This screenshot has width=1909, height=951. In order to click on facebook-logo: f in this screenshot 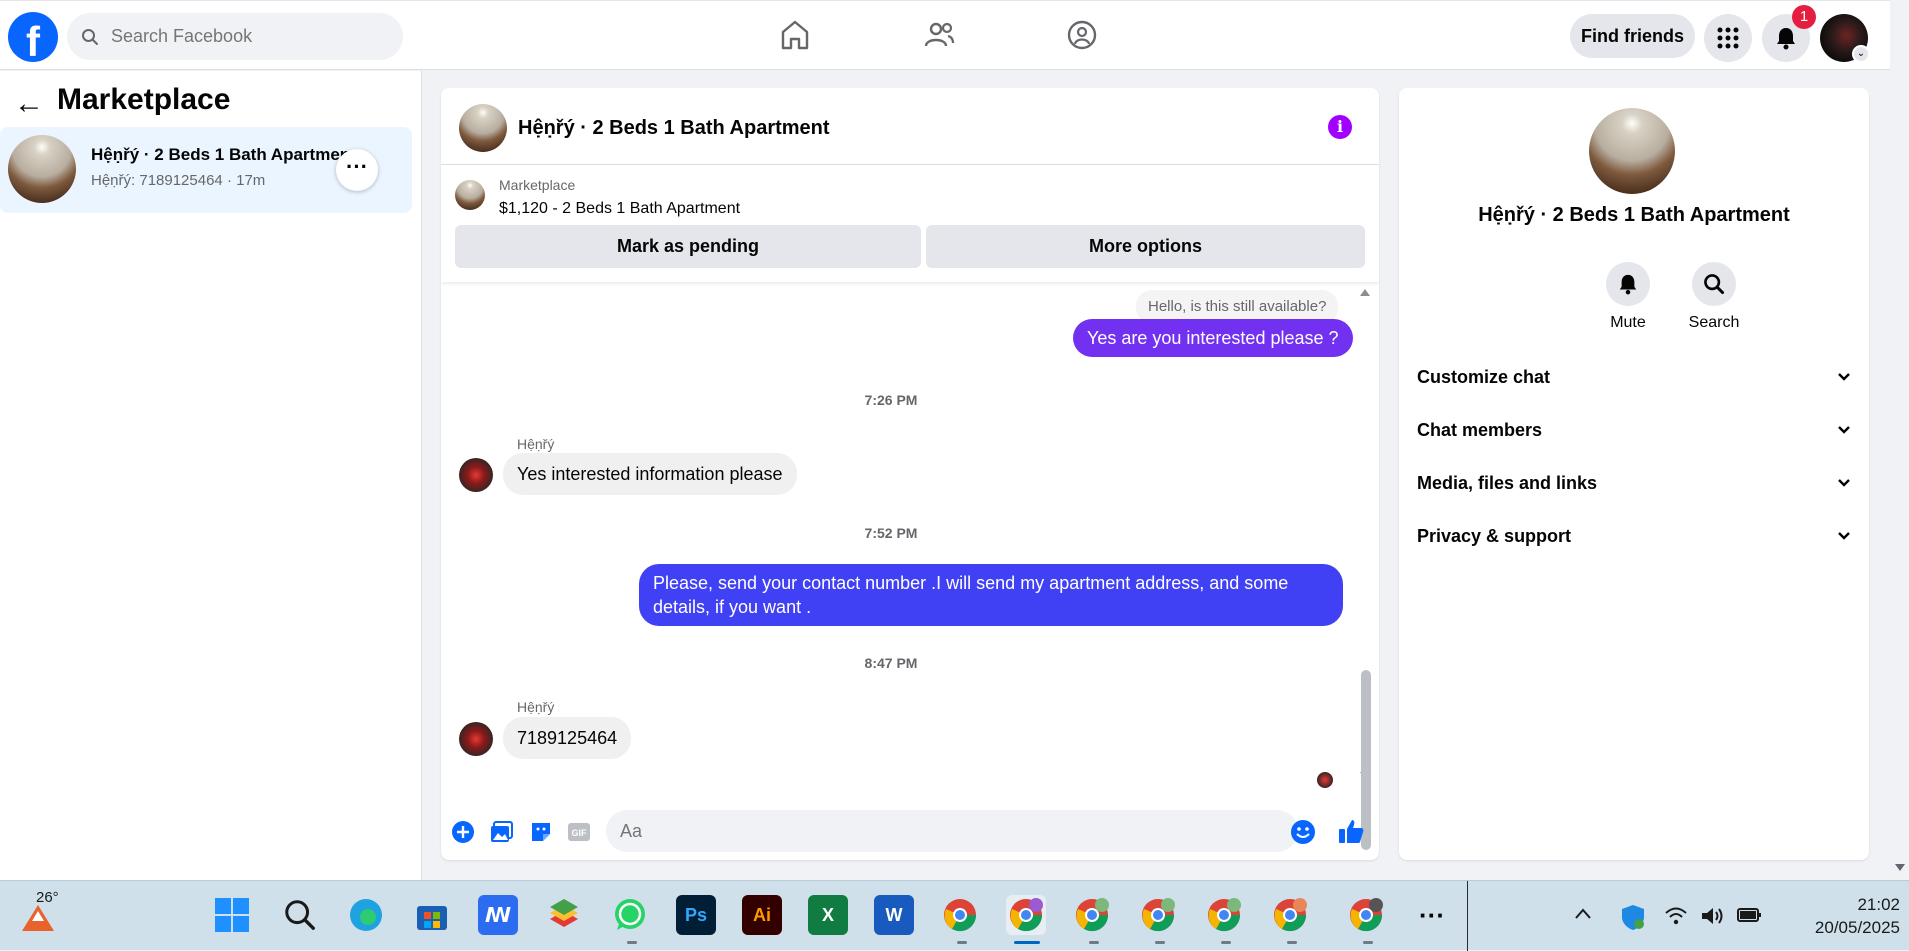, I will do `click(33, 38)`.